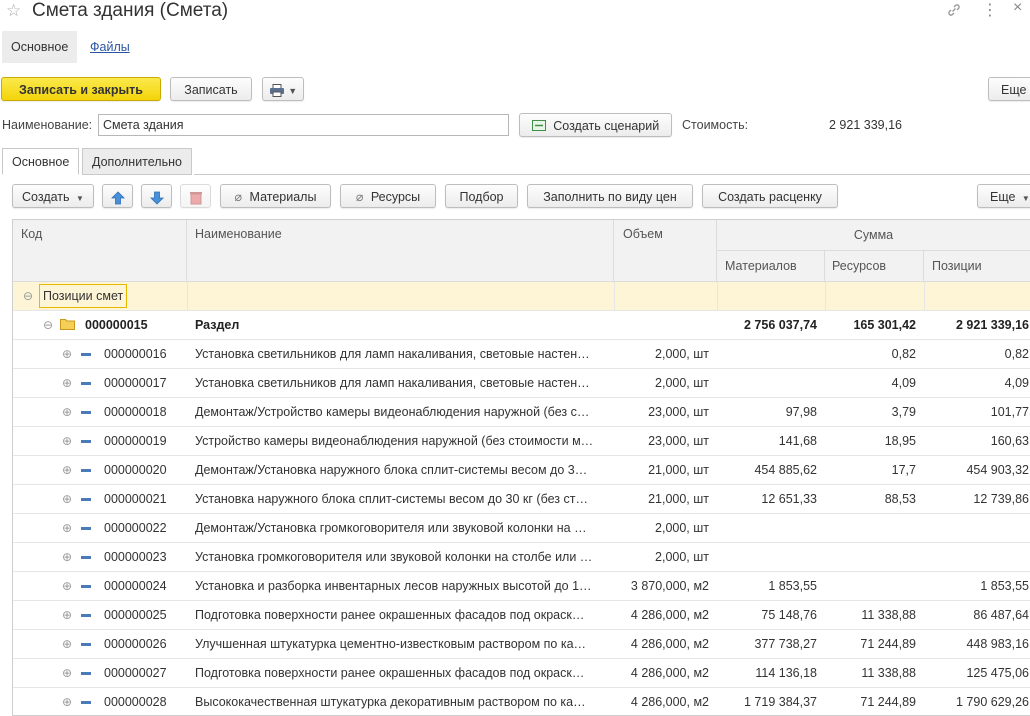 Image resolution: width=1030 pixels, height=716 pixels. I want to click on move-up-button, so click(117, 196).